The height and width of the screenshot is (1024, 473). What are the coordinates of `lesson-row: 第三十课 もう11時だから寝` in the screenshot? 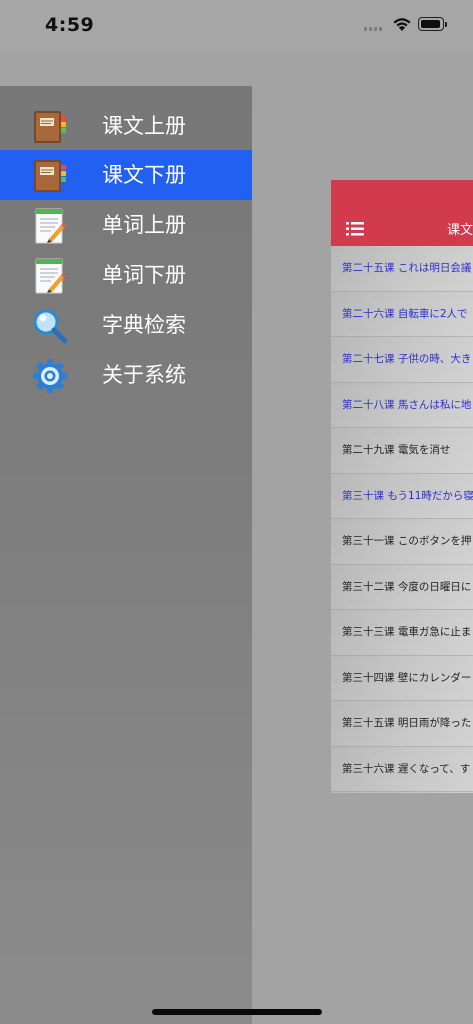 It's located at (402, 496).